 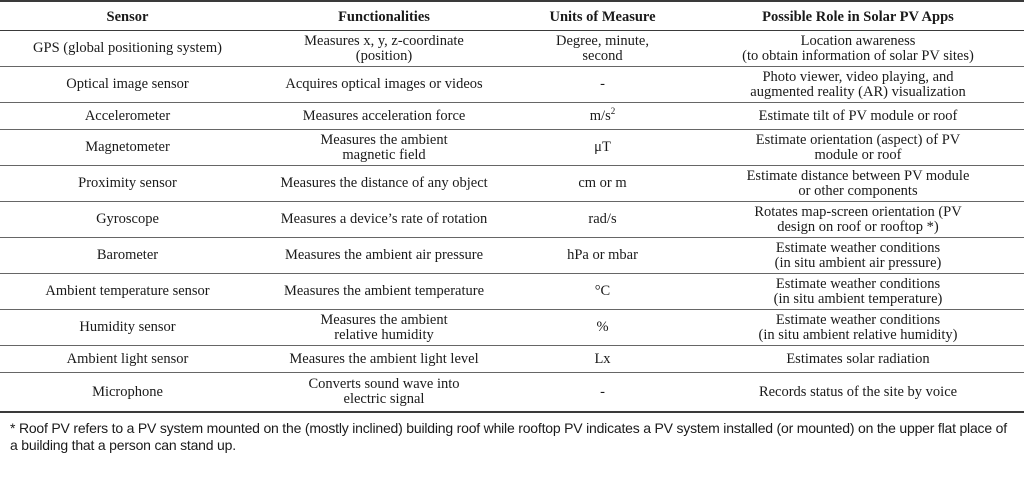 I want to click on cell-line: relative humidity, so click(x=384, y=334).